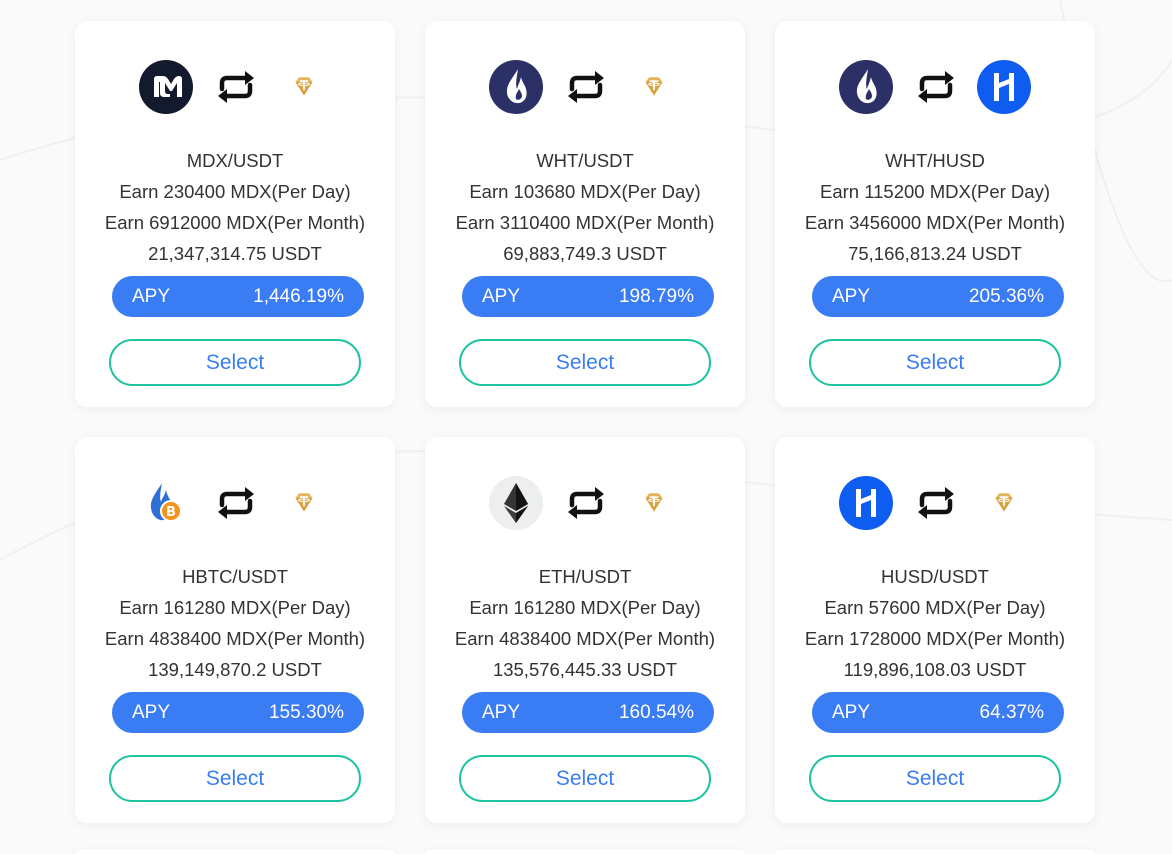  Describe the element at coordinates (585, 669) in the screenshot. I see `total-value-locked: 135,576,445.33 USDT` at that location.